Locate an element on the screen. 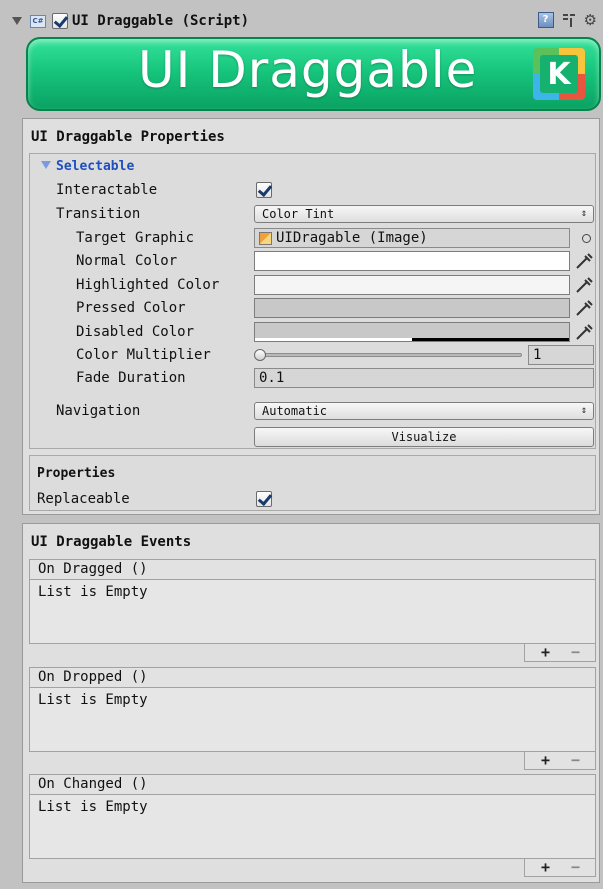 The width and height of the screenshot is (603, 889). logo-icon: K is located at coordinates (559, 74).